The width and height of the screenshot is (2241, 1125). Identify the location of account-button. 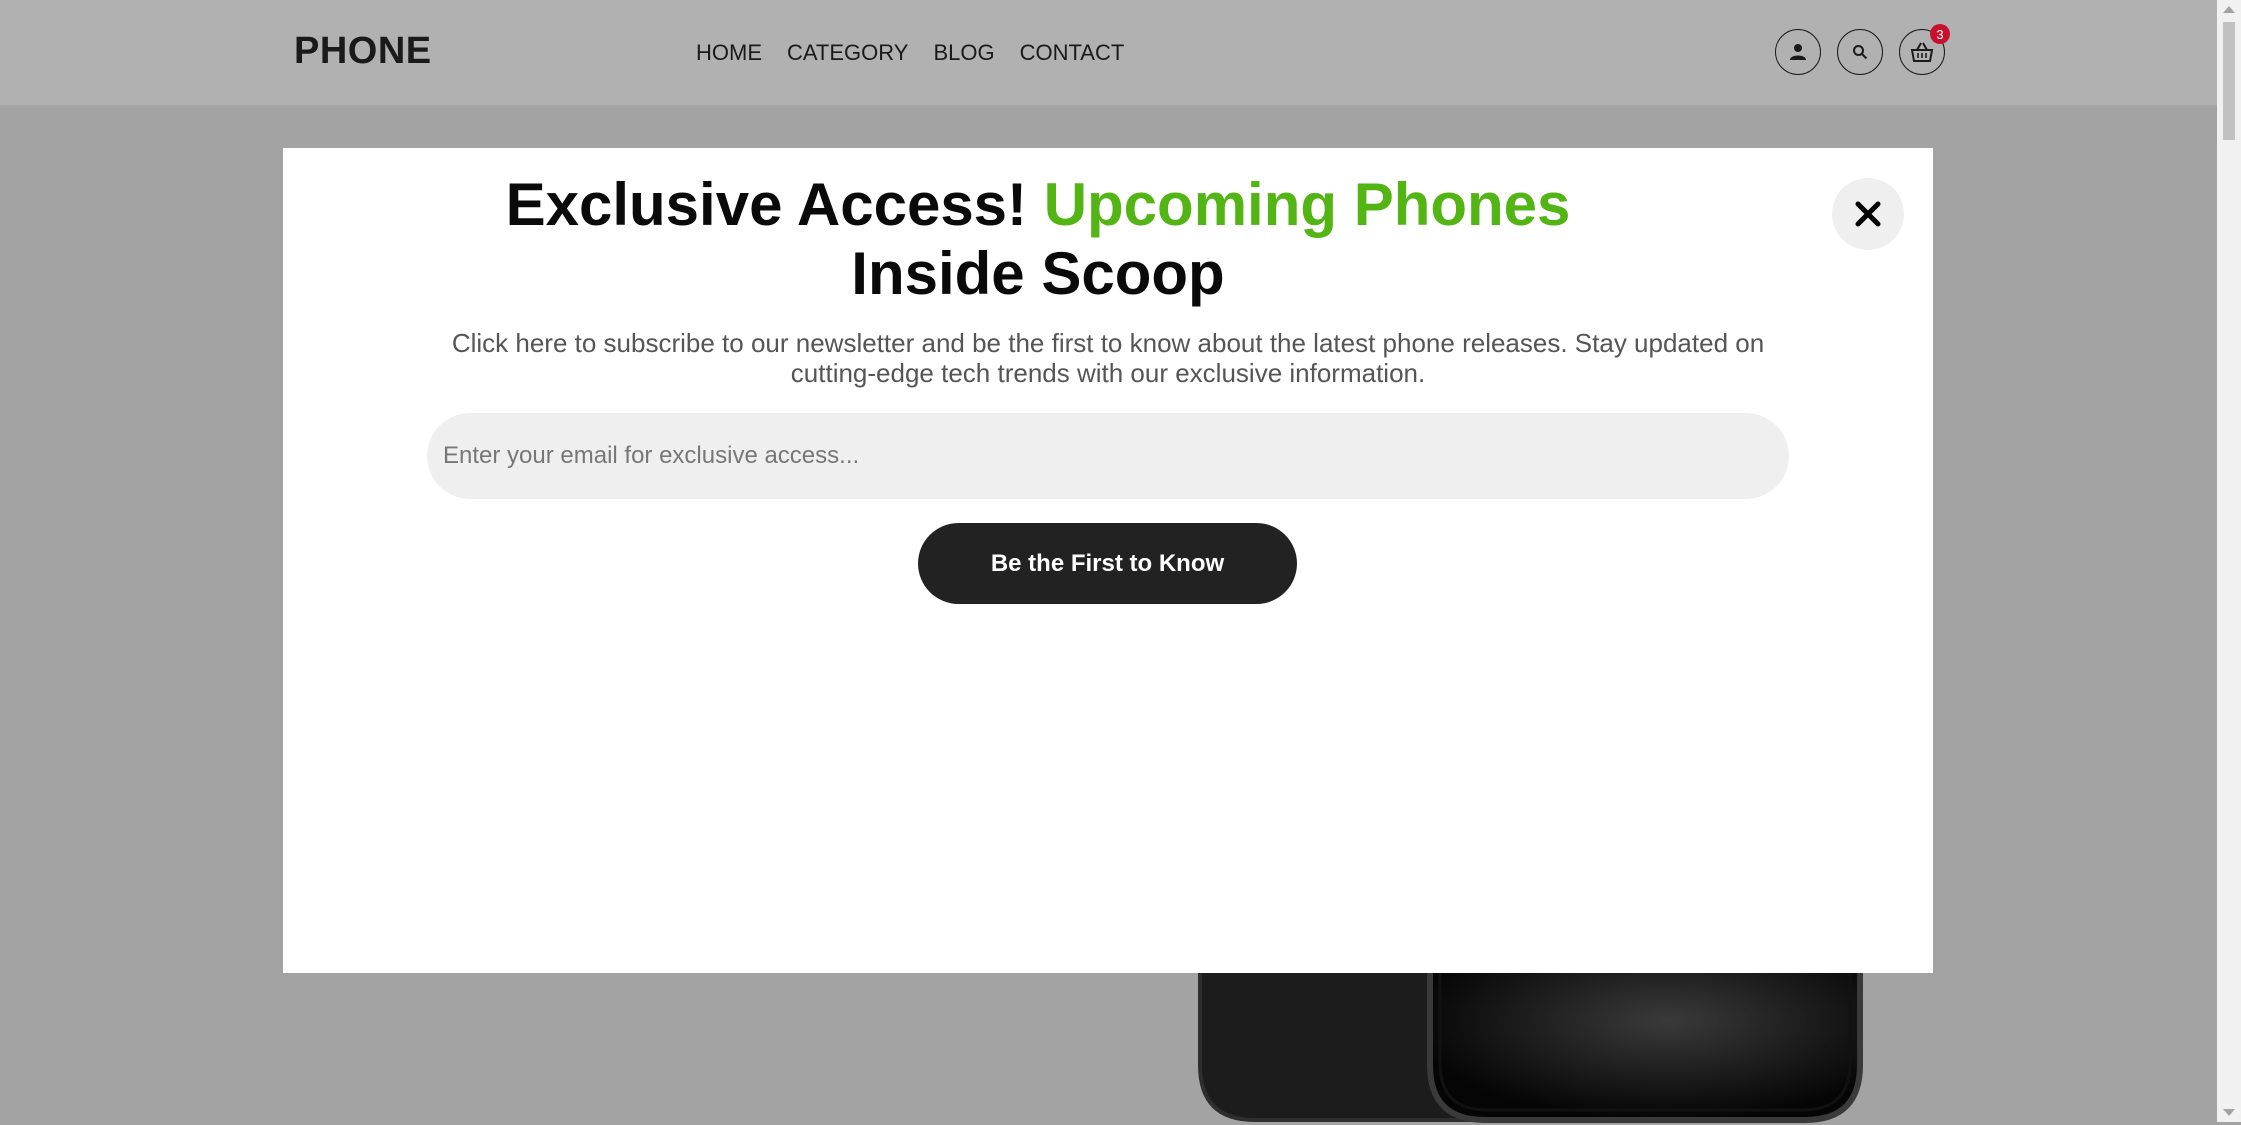
(1798, 52).